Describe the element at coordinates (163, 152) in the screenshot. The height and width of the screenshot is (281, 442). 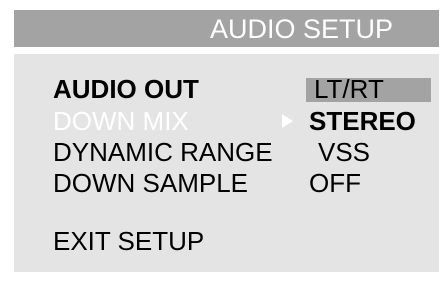
I see `menu-item-dynamic-range: DYNAMIC RANGE` at that location.